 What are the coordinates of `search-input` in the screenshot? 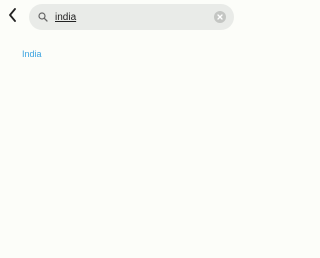 It's located at (134, 17).